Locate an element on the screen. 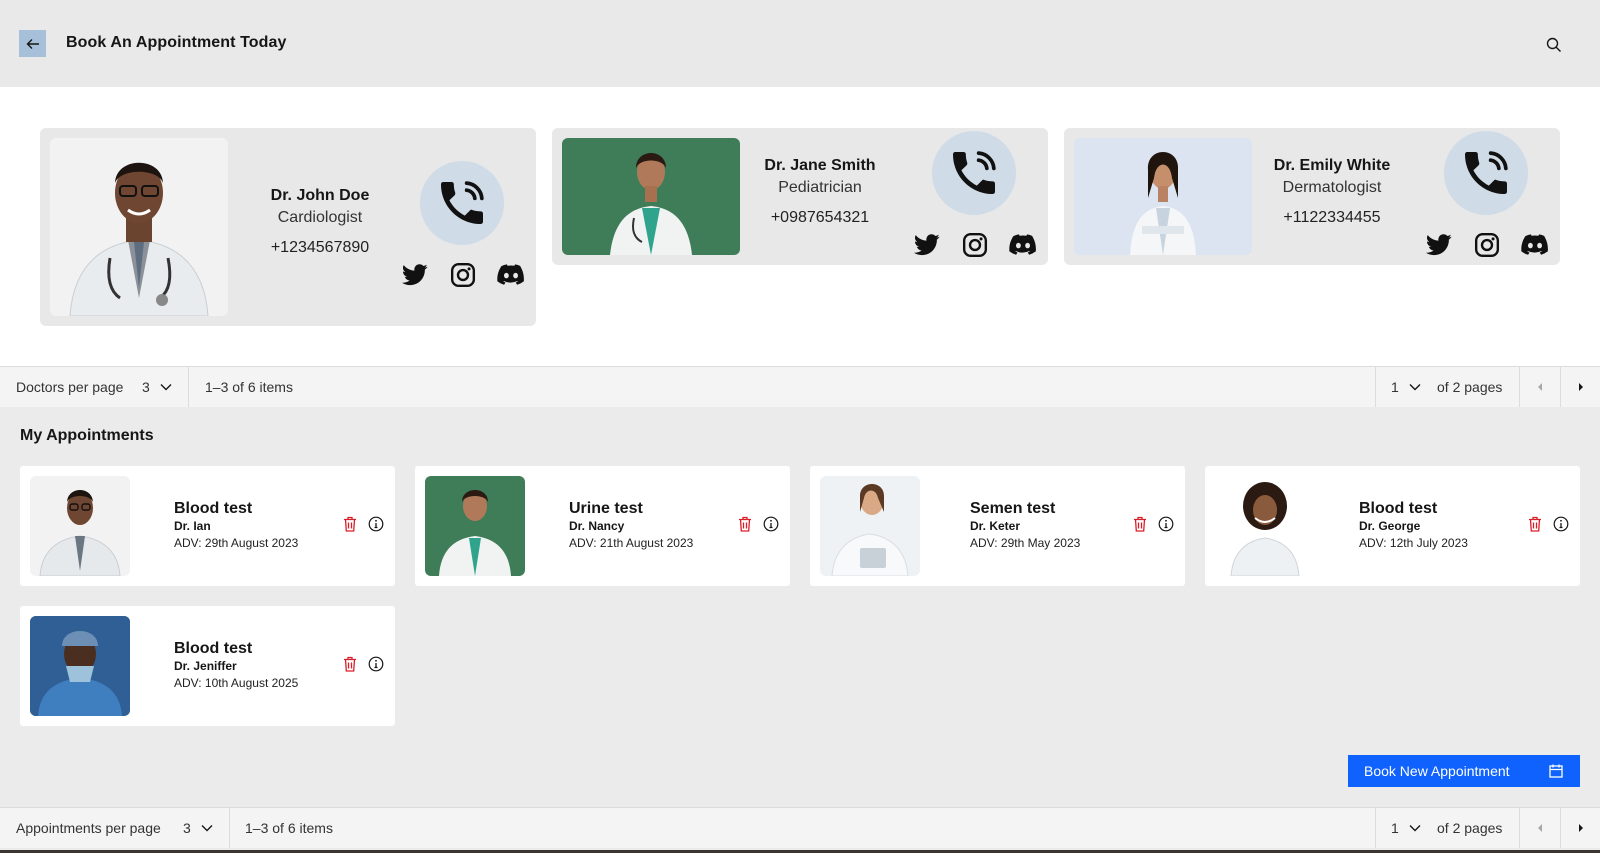  book-button-label: Book New Appointment is located at coordinates (1437, 771).